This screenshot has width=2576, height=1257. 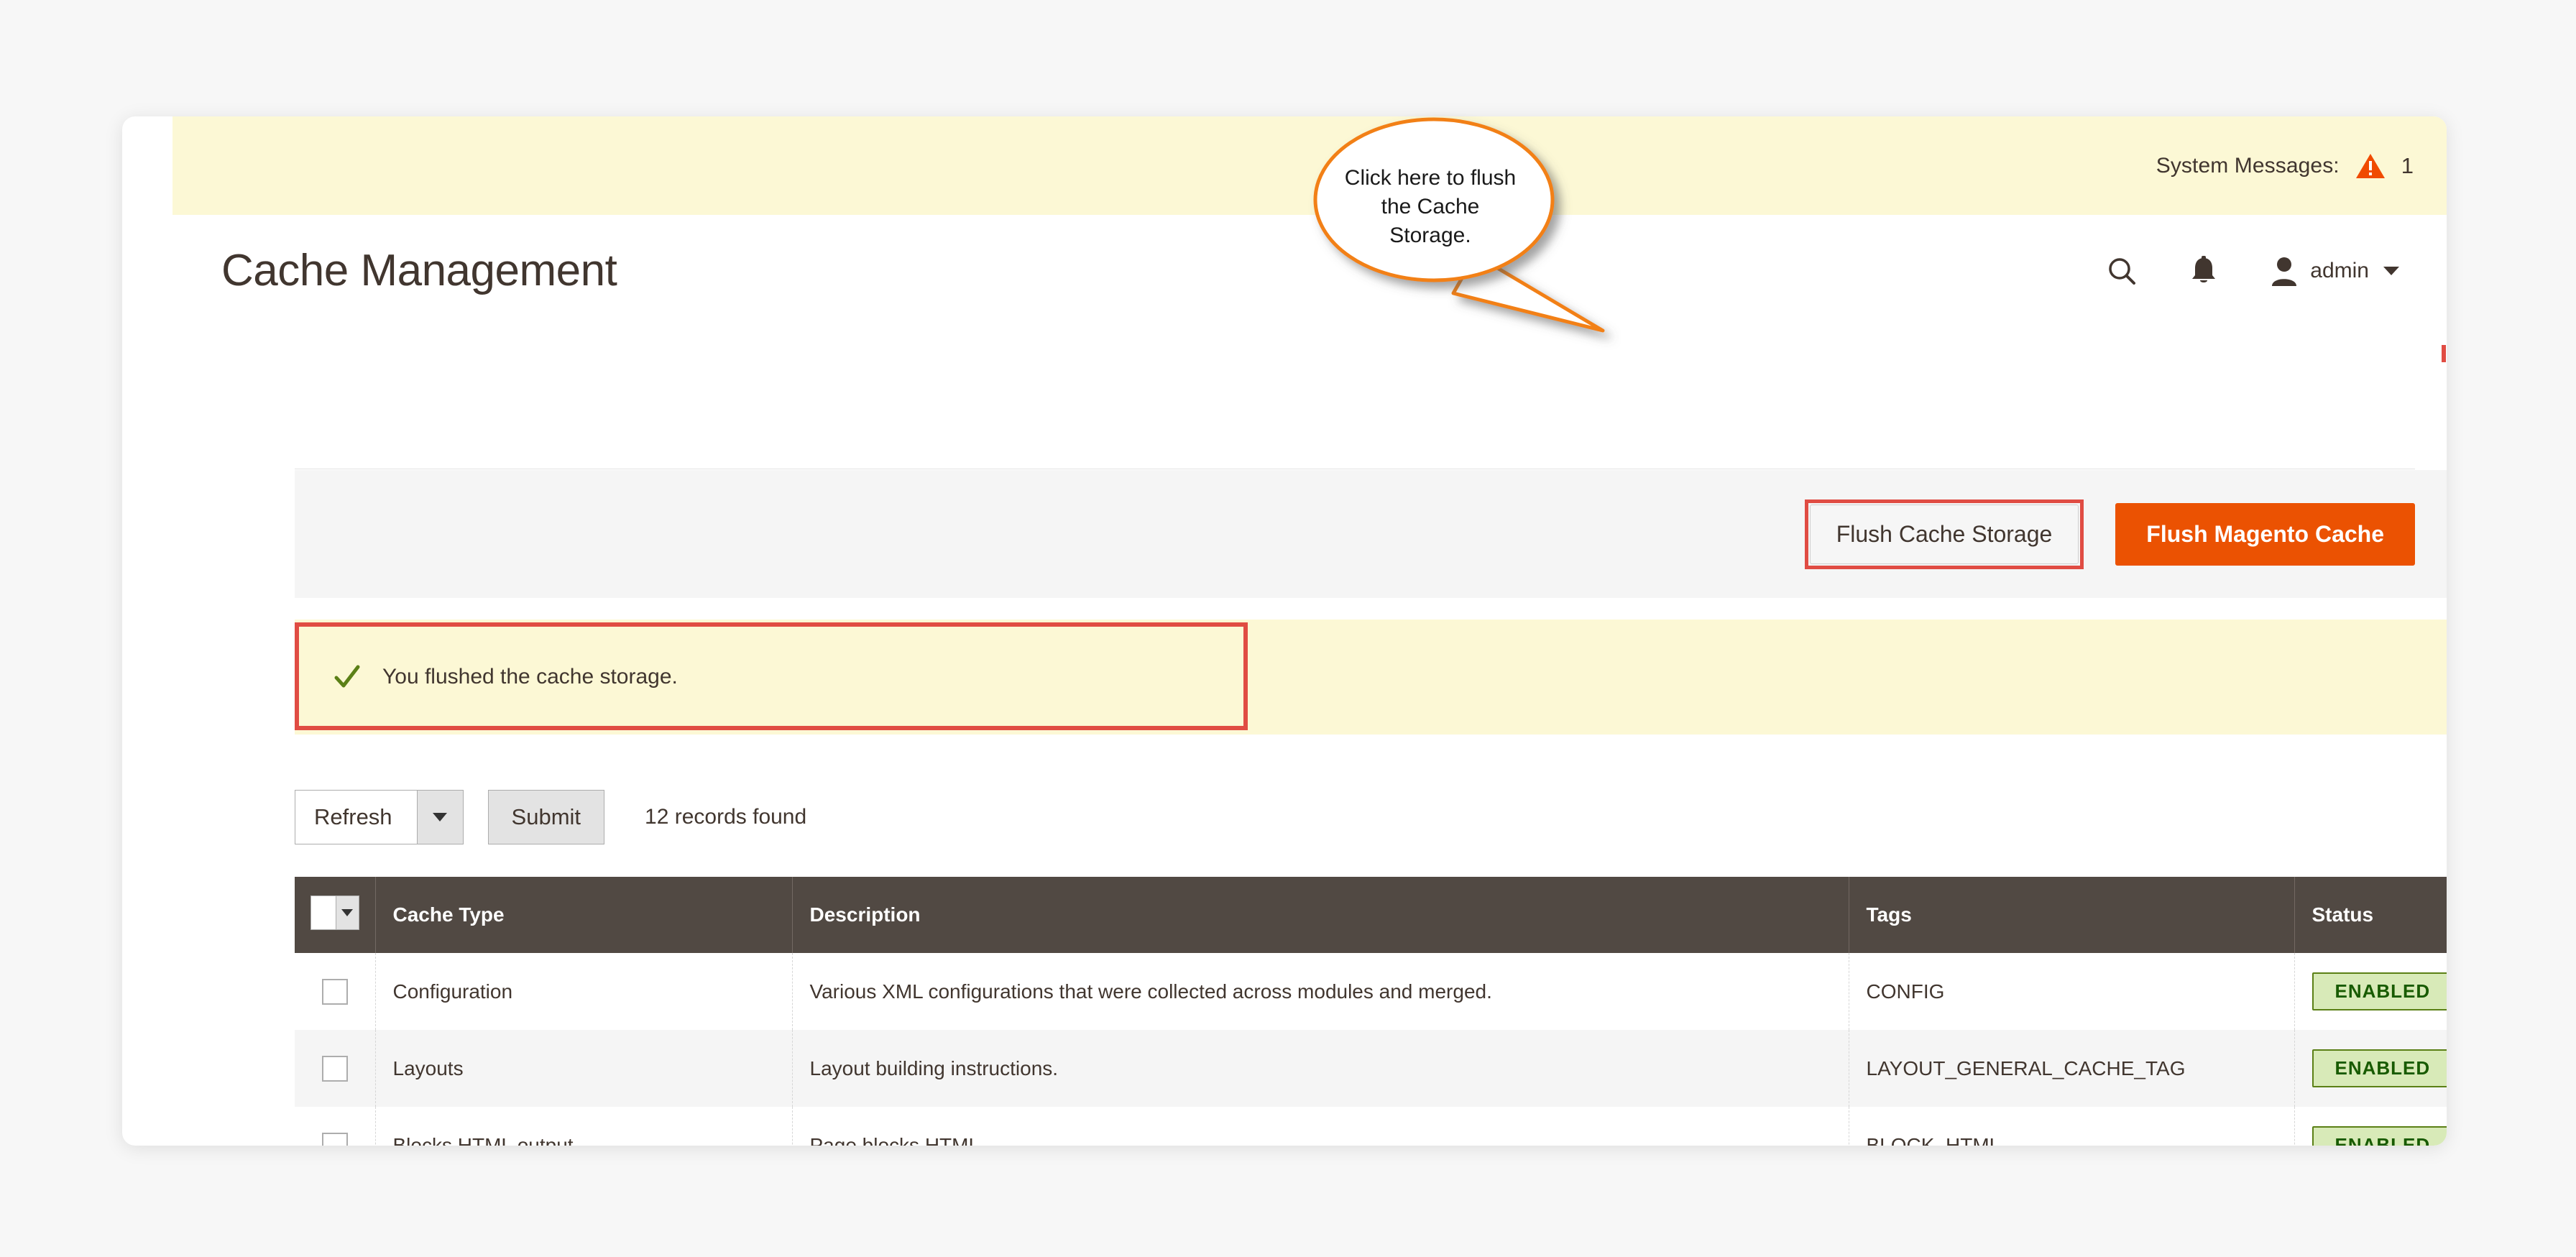 I want to click on system-messages-group: System Messages: 1, so click(x=2285, y=166).